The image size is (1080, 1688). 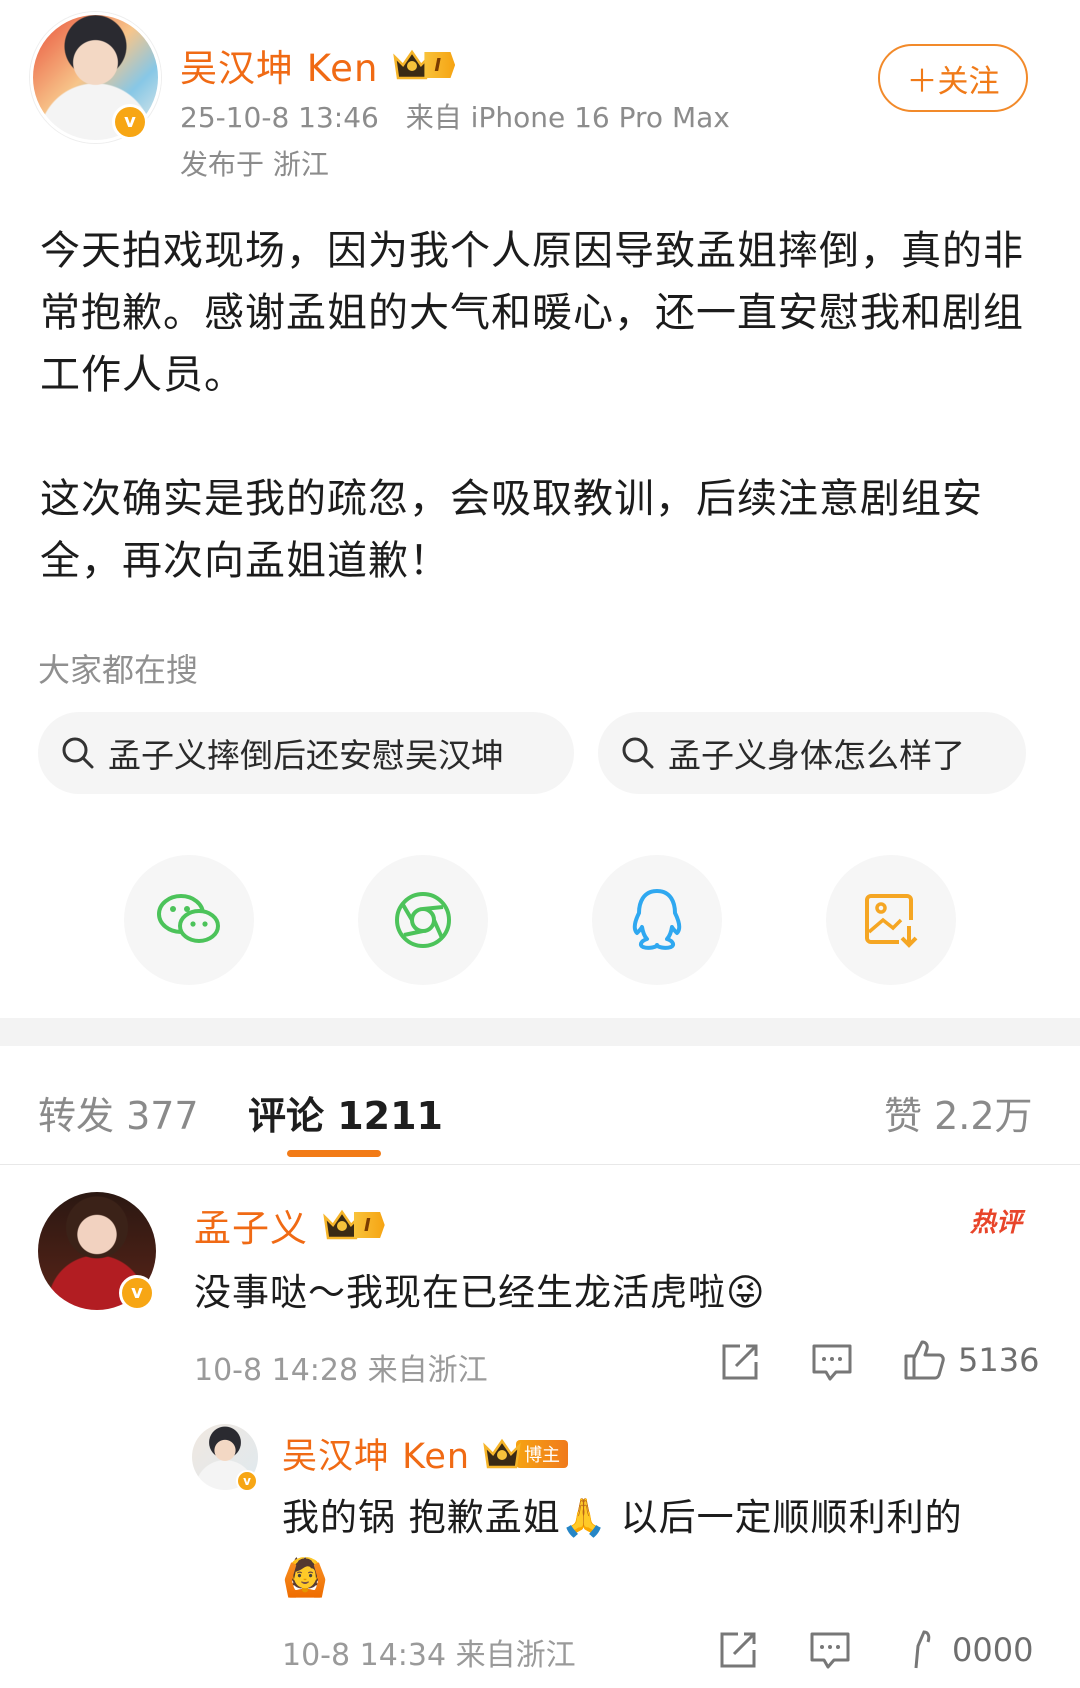 I want to click on reply-meta: 10-8 14:34 来自浙江, so click(x=429, y=1655).